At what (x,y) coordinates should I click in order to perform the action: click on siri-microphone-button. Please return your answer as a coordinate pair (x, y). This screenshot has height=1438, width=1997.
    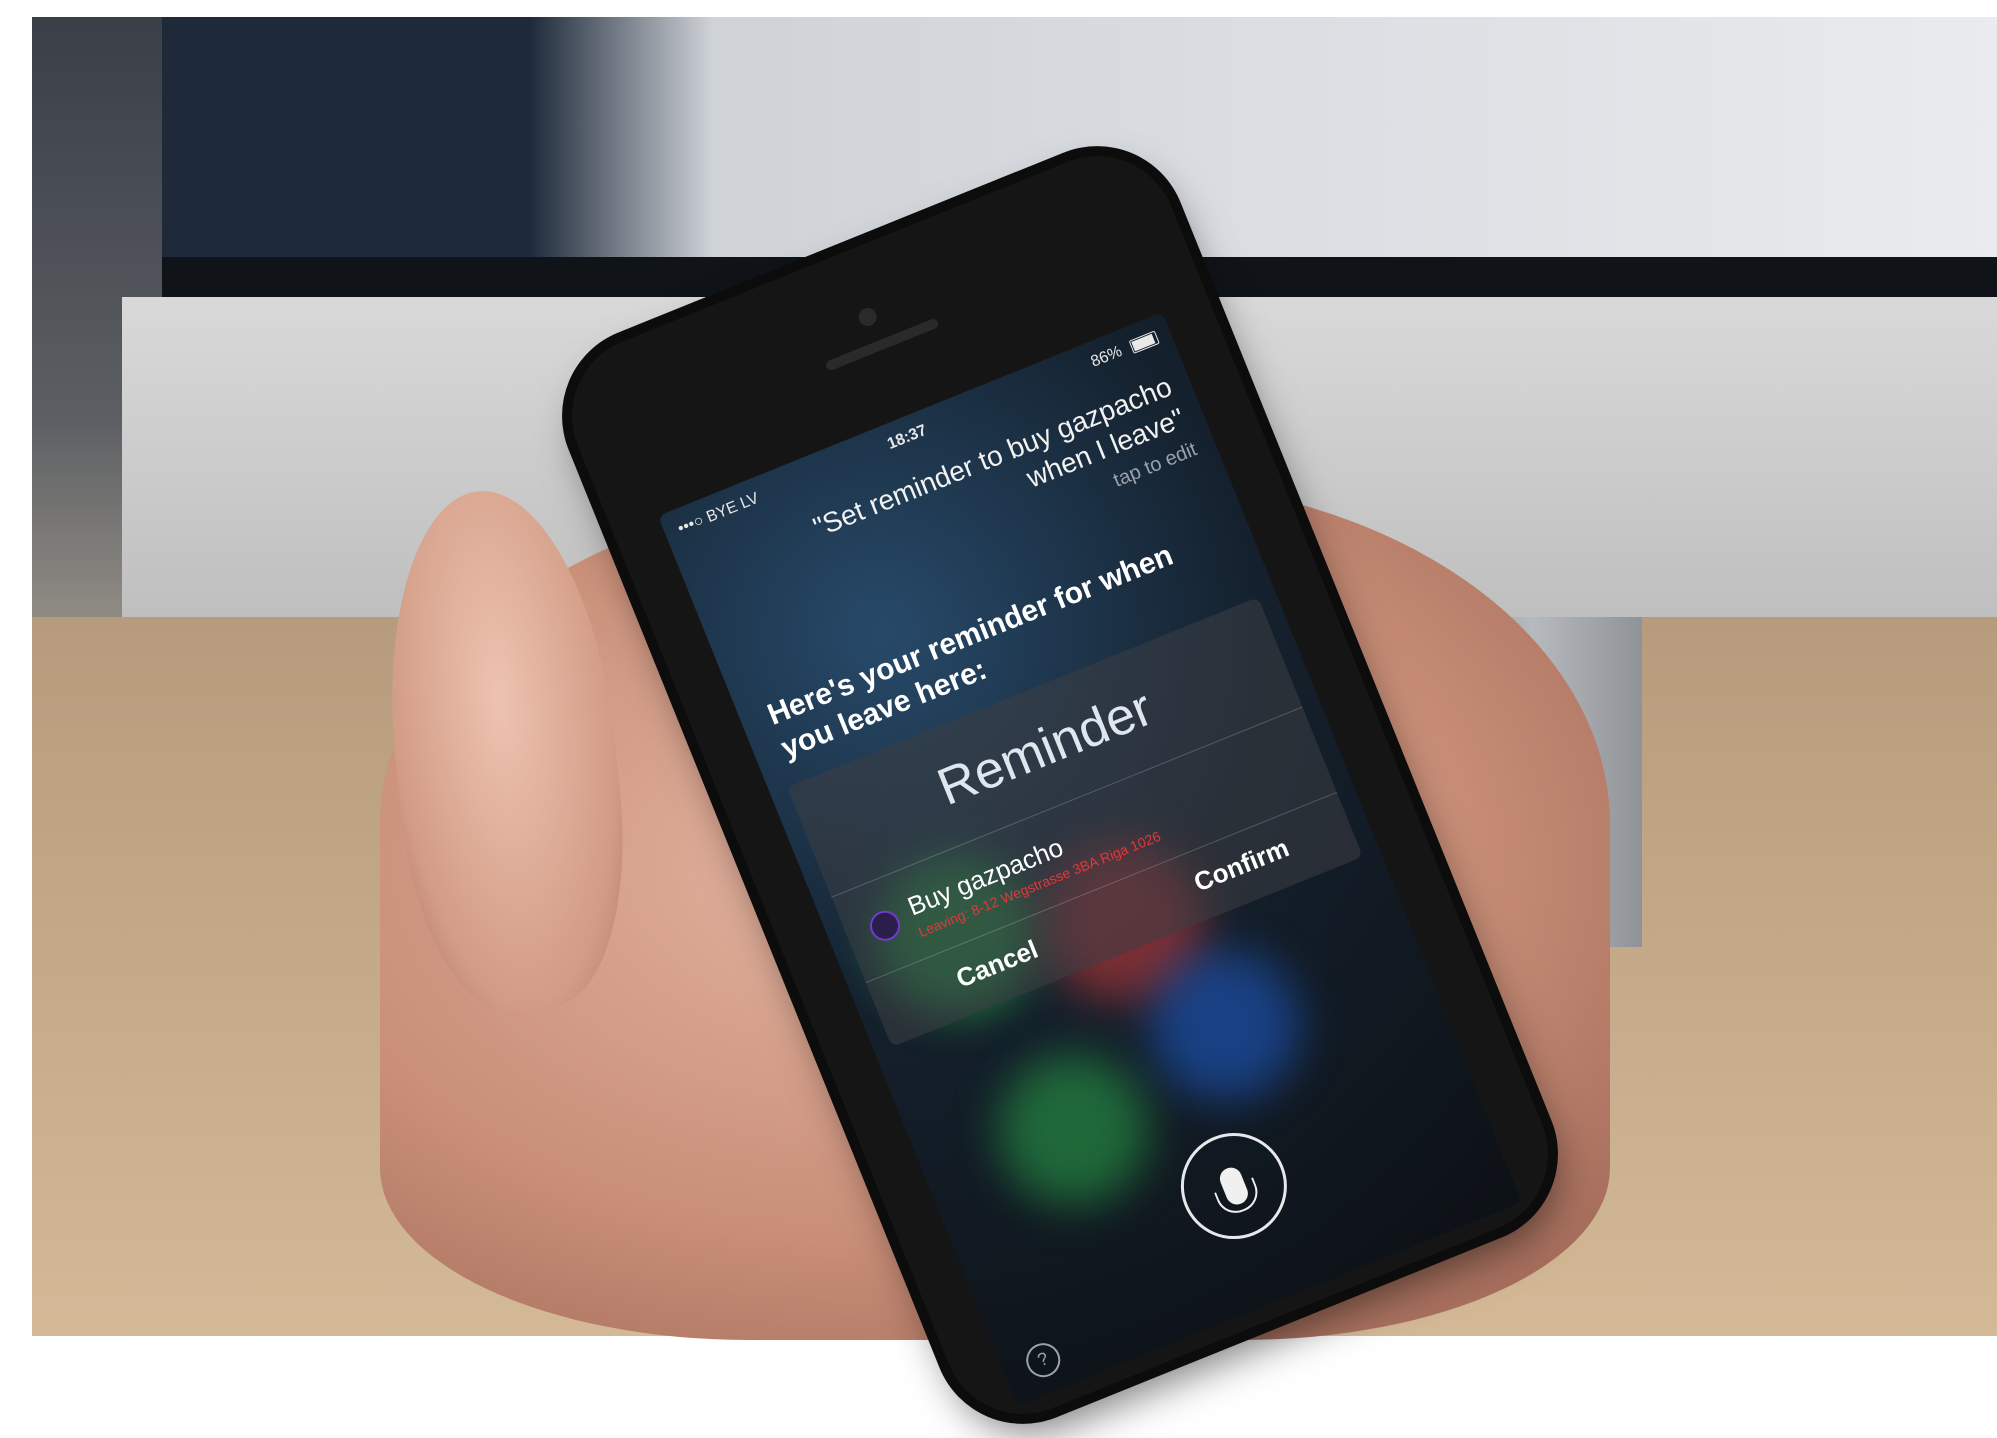
    Looking at the image, I should click on (1233, 1186).